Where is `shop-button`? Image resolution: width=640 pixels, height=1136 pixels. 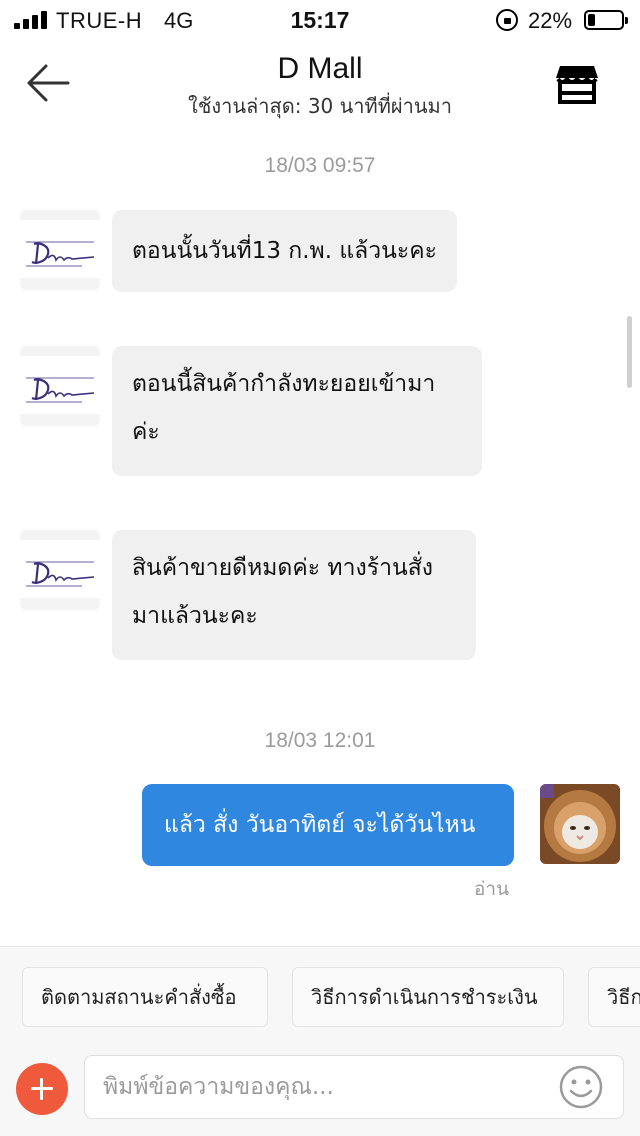
shop-button is located at coordinates (577, 84).